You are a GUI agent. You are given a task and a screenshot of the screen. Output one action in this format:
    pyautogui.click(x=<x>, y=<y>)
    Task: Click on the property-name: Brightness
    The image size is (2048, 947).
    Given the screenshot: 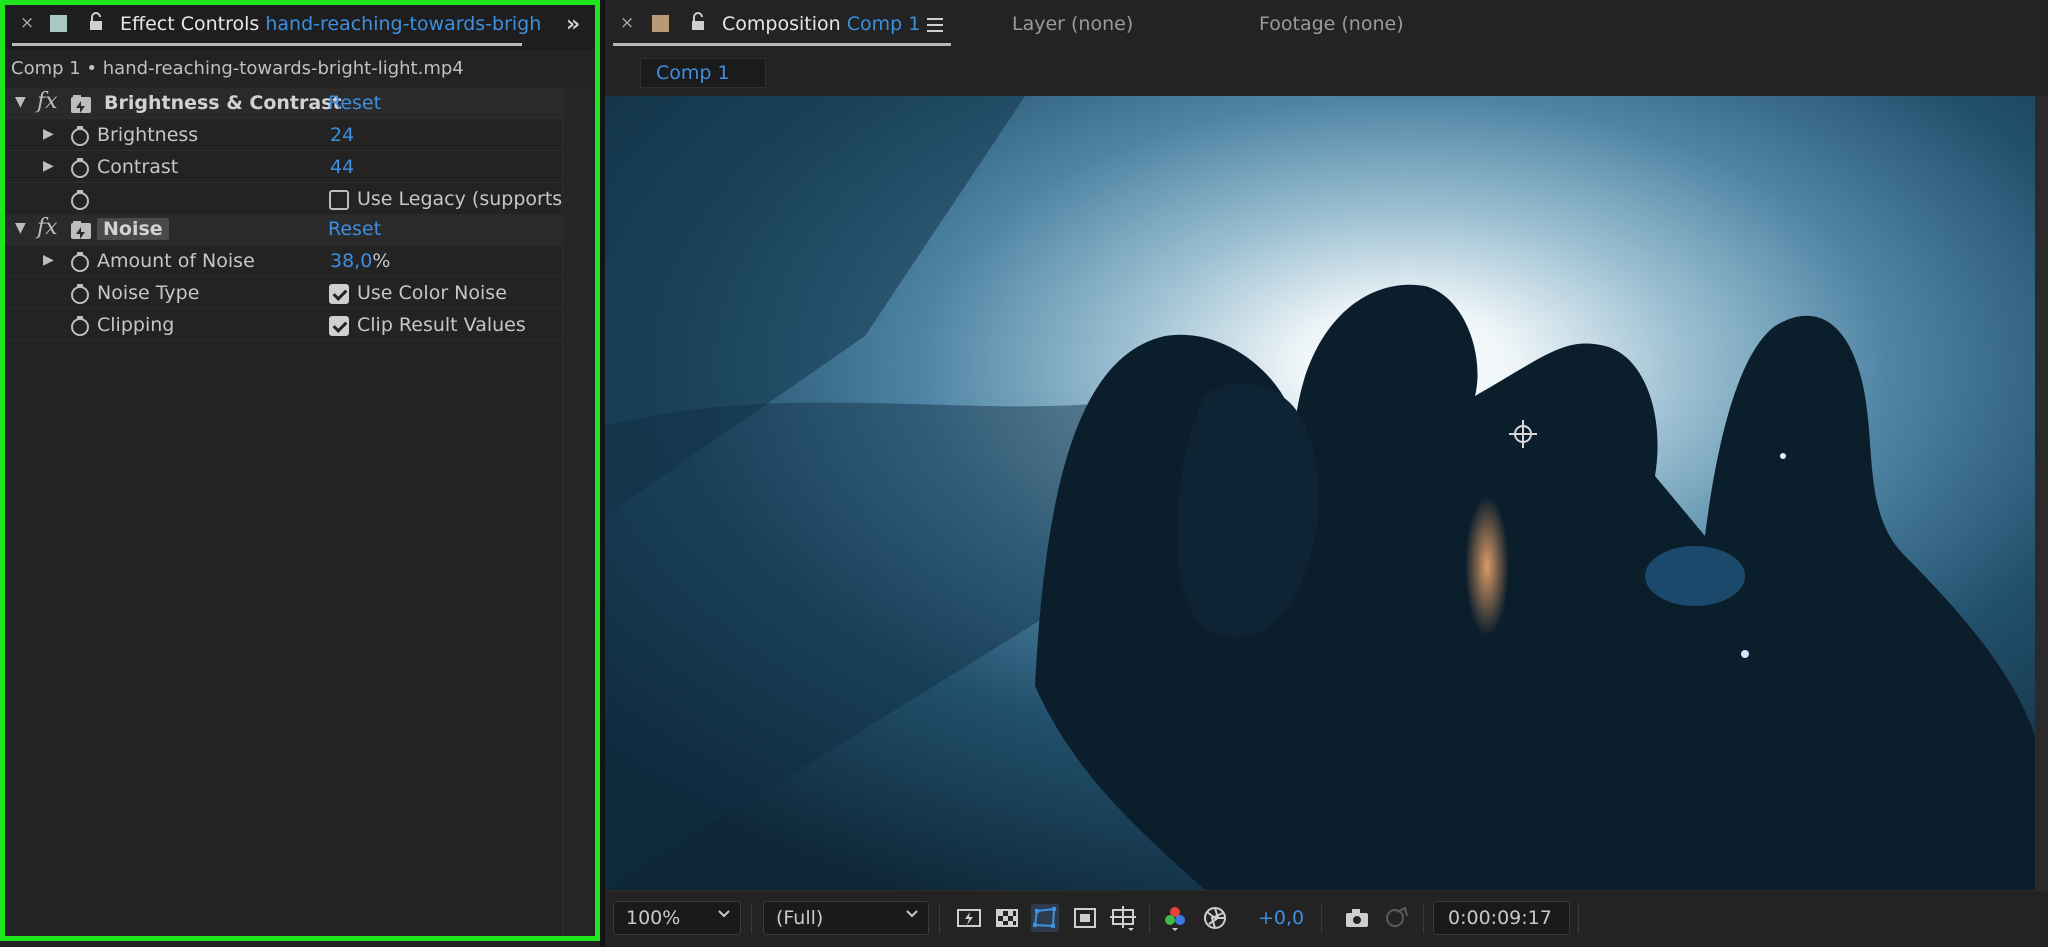 What is the action you would take?
    pyautogui.click(x=148, y=135)
    